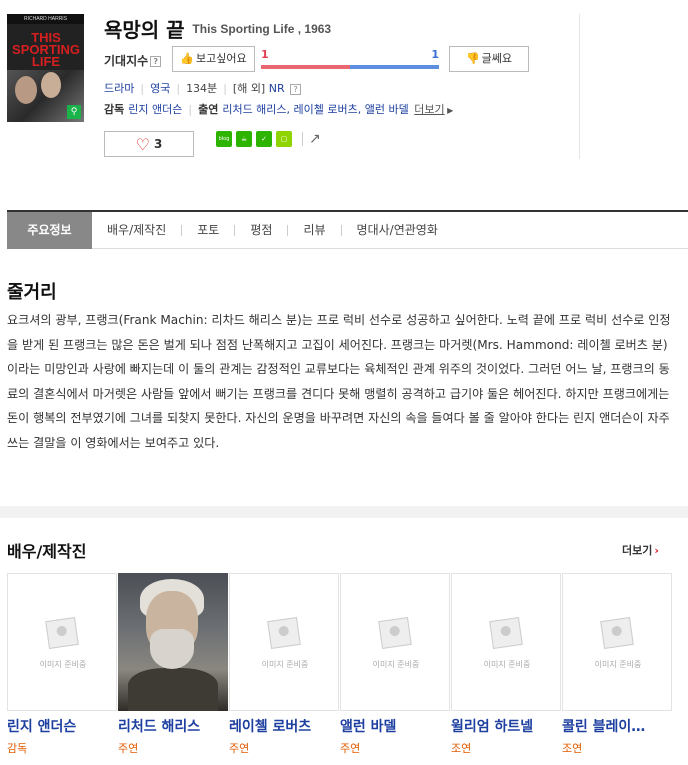  Describe the element at coordinates (136, 230) in the screenshot. I see `tab-cast-crew: 배우/제작진` at that location.